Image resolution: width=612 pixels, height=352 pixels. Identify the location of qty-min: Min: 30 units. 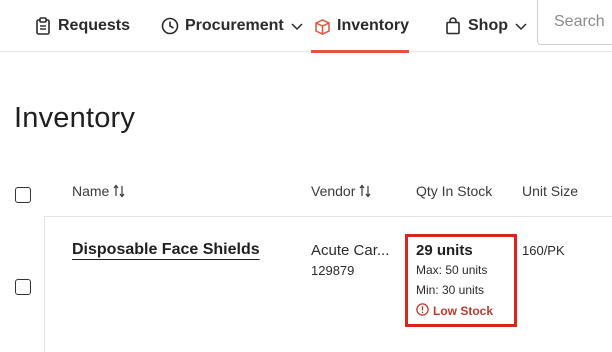
(450, 290).